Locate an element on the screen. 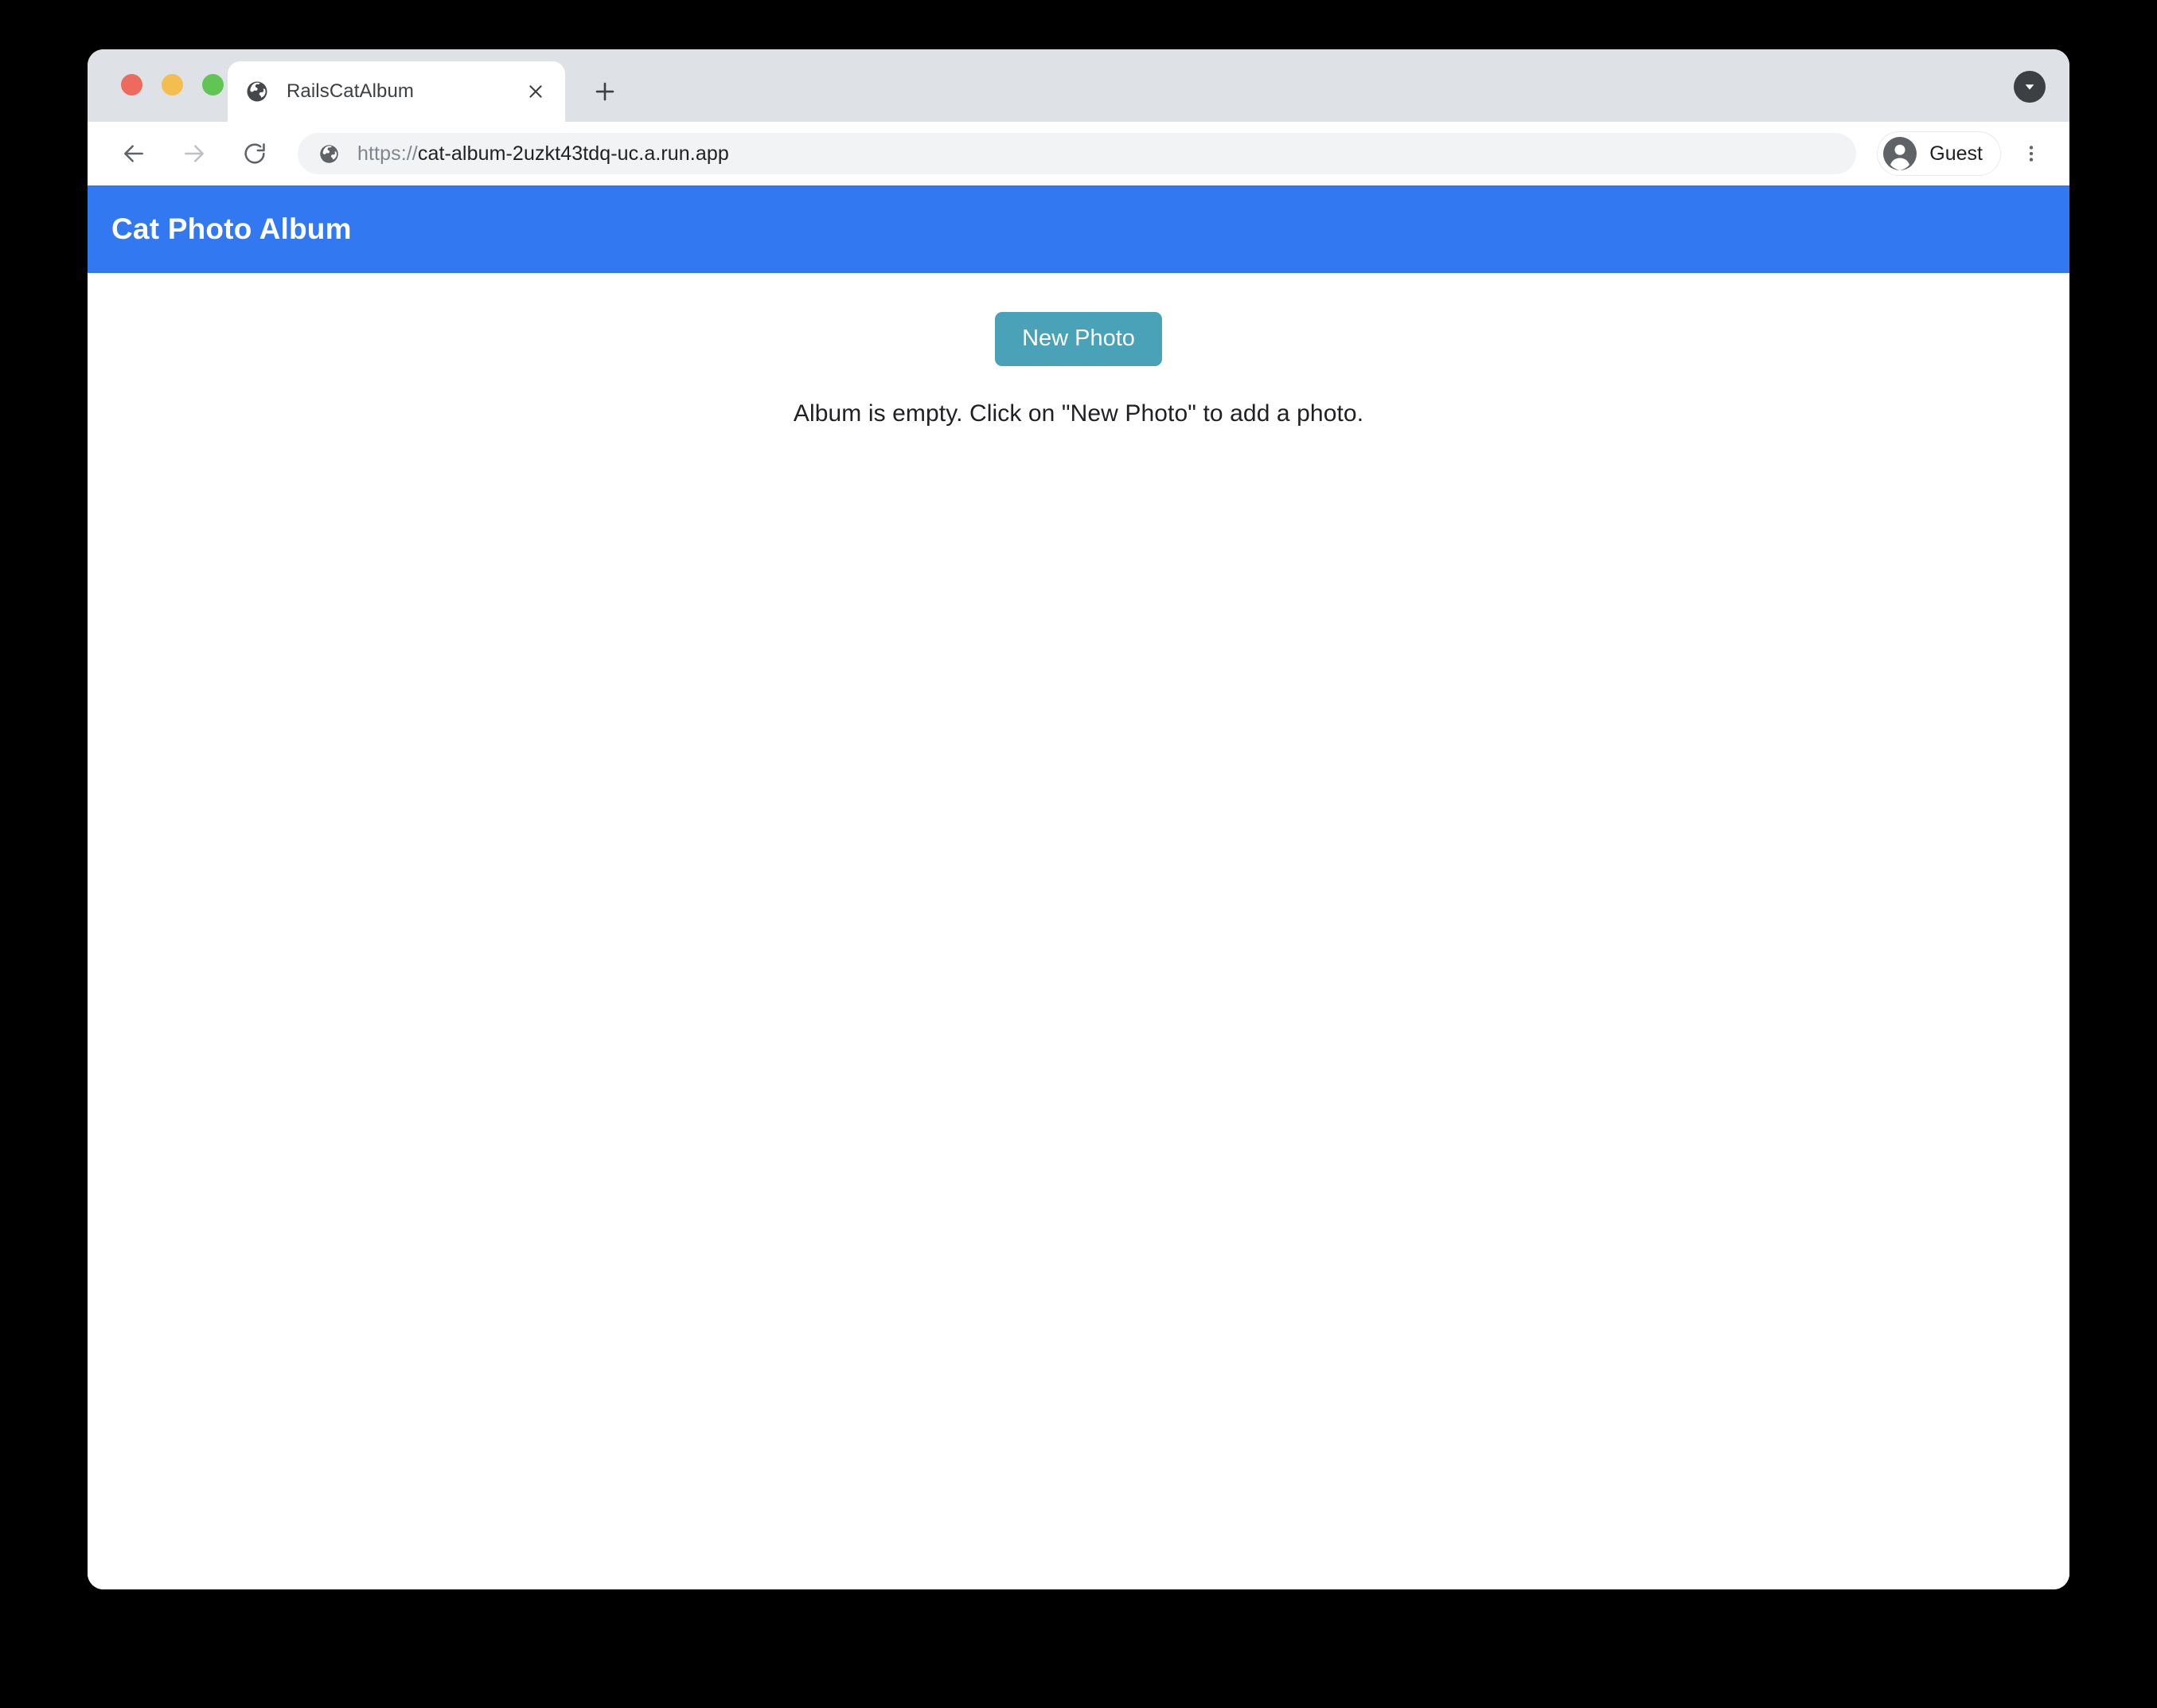 The image size is (2157, 1708). tab-strip: RailsCatAlbum is located at coordinates (1078, 85).